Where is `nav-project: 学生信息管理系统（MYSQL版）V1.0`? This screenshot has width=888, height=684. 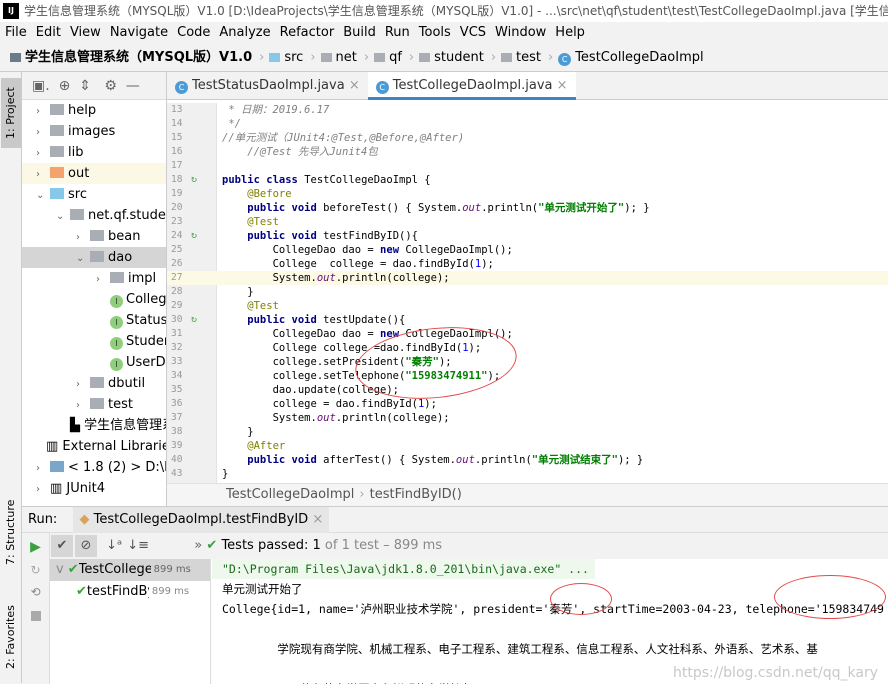
nav-project: 学生信息管理系统（MYSQL版）V1.0 is located at coordinates (131, 58).